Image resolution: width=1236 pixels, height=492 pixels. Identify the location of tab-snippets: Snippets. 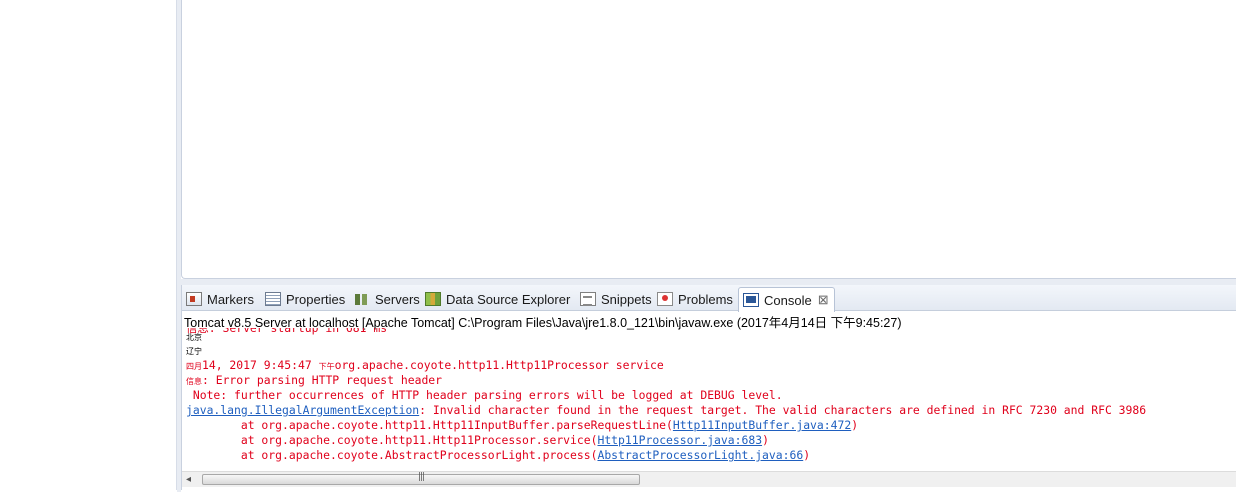
(616, 299).